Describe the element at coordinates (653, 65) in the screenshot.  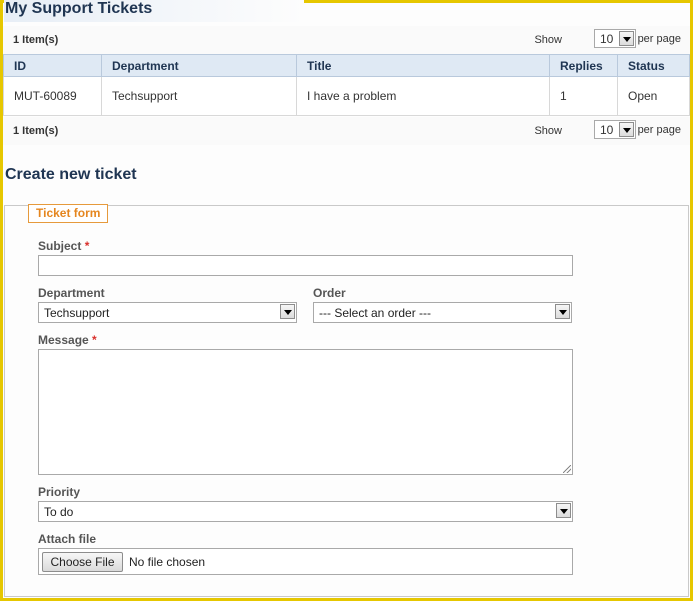
I see `column-header-status: Status` at that location.